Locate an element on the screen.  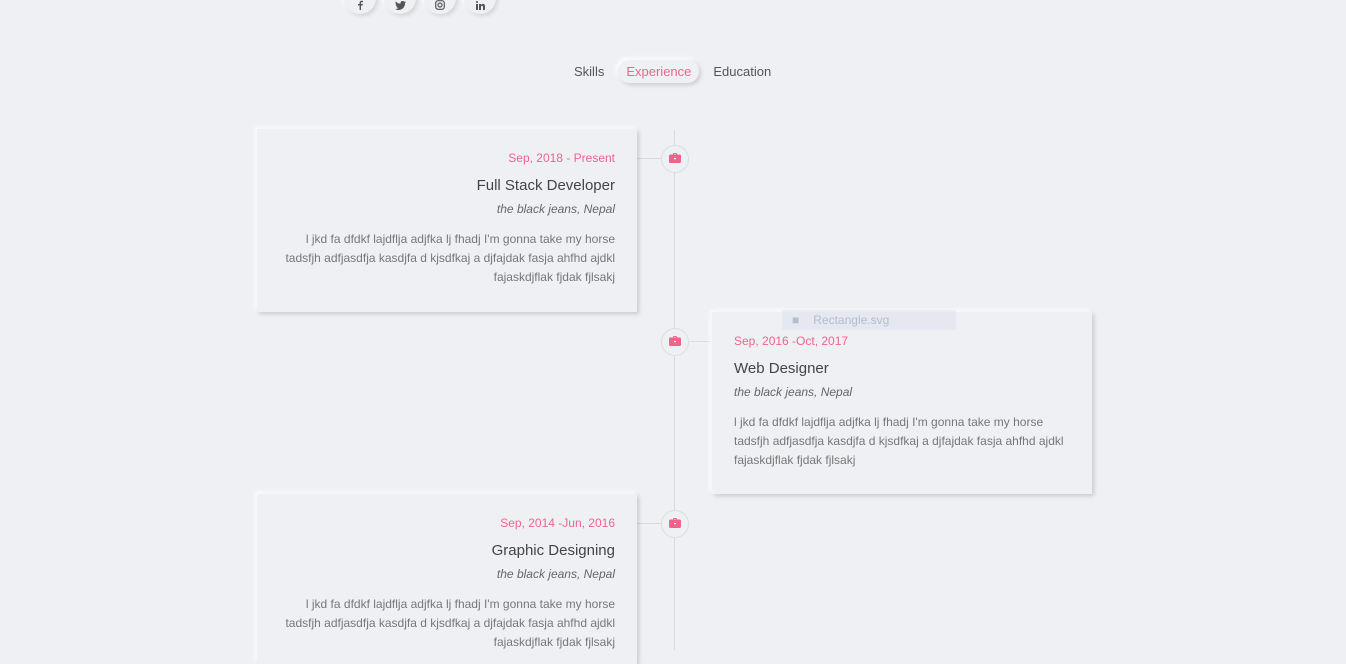
instagram-button is located at coordinates (440, 7).